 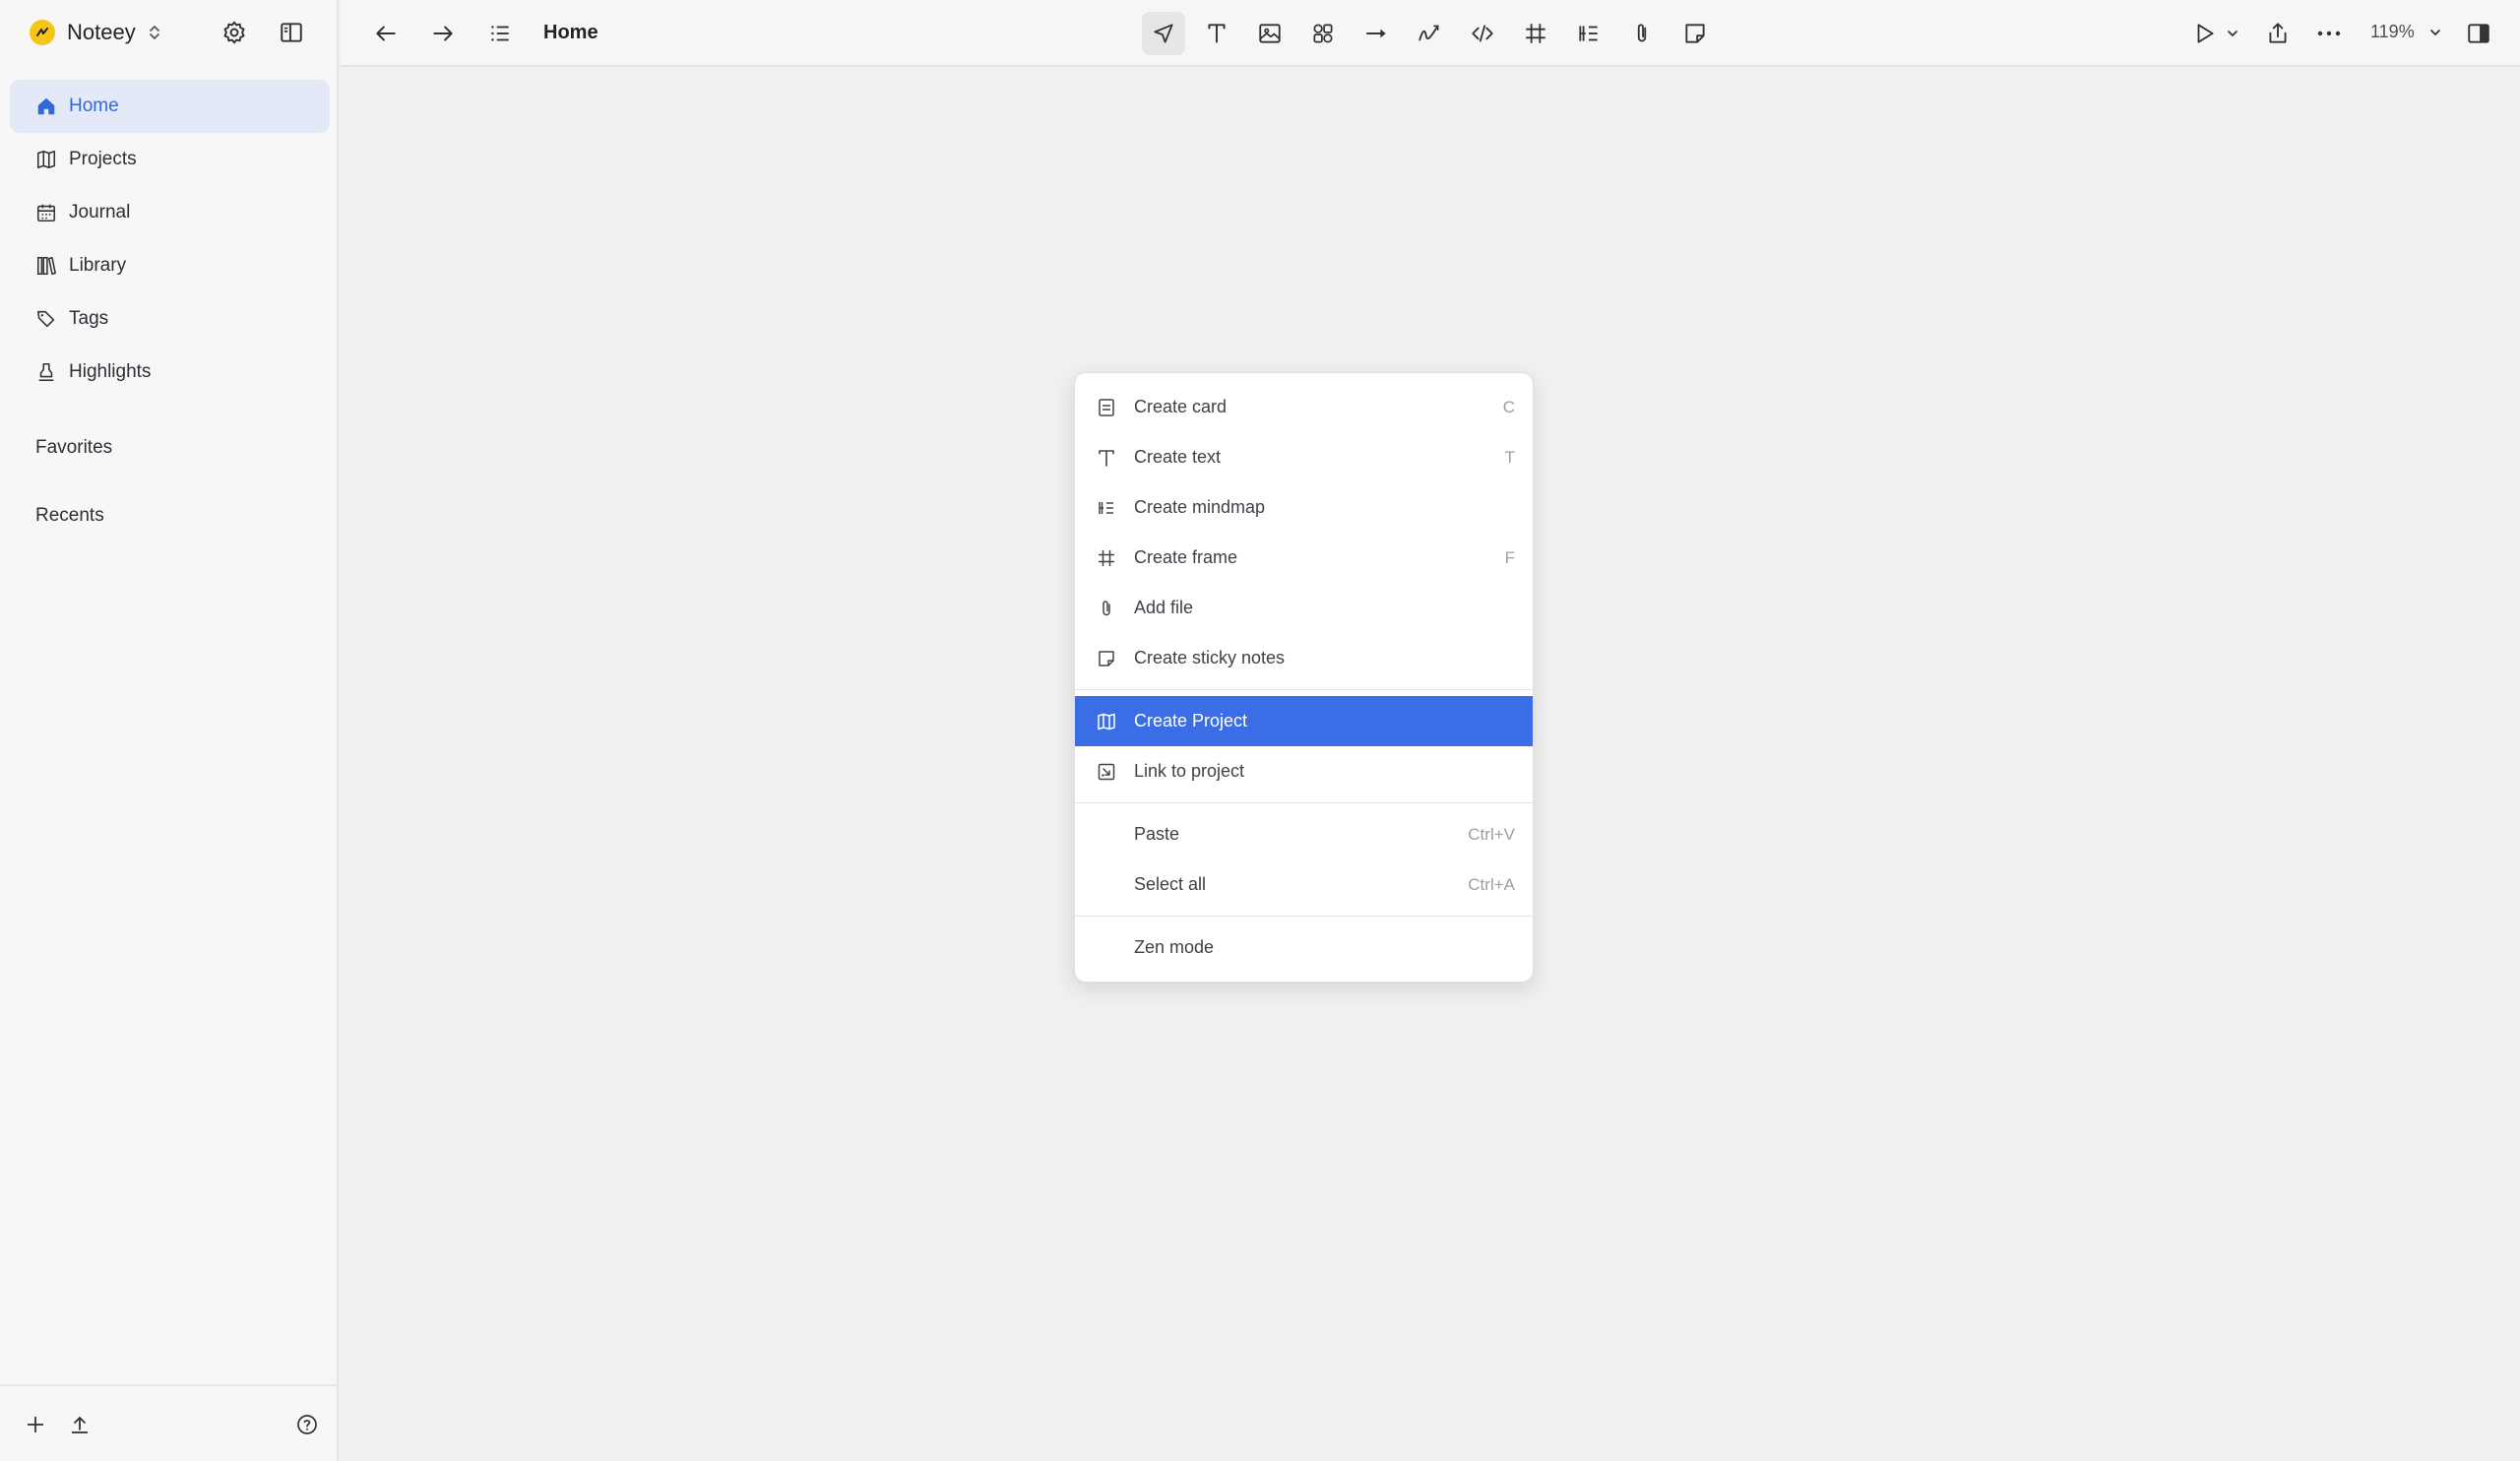 What do you see at coordinates (1210, 657) in the screenshot?
I see `menu-item-label: Create sticky notes` at bounding box center [1210, 657].